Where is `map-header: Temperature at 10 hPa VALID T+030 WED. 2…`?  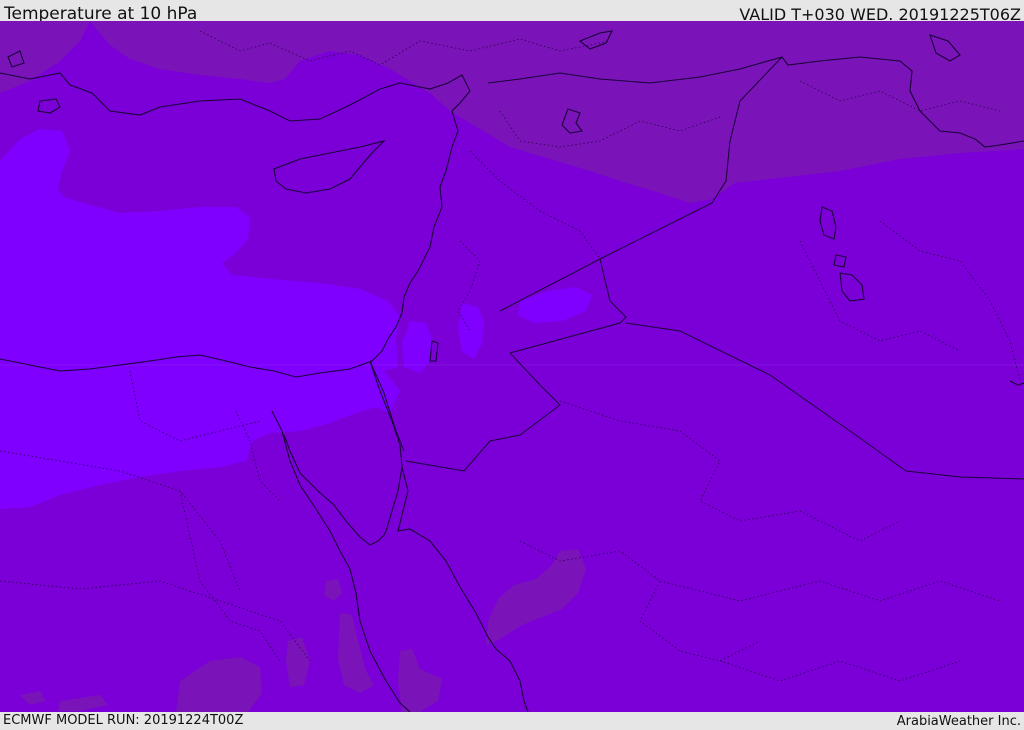 map-header: Temperature at 10 hPa VALID T+030 WED. 2… is located at coordinates (512, 12).